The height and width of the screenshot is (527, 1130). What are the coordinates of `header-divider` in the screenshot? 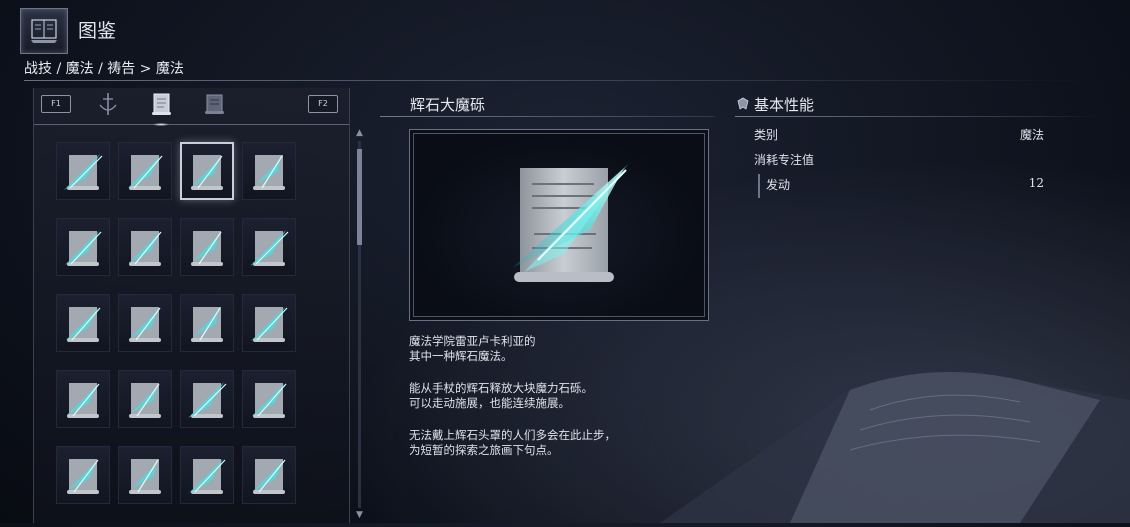 It's located at (564, 80).